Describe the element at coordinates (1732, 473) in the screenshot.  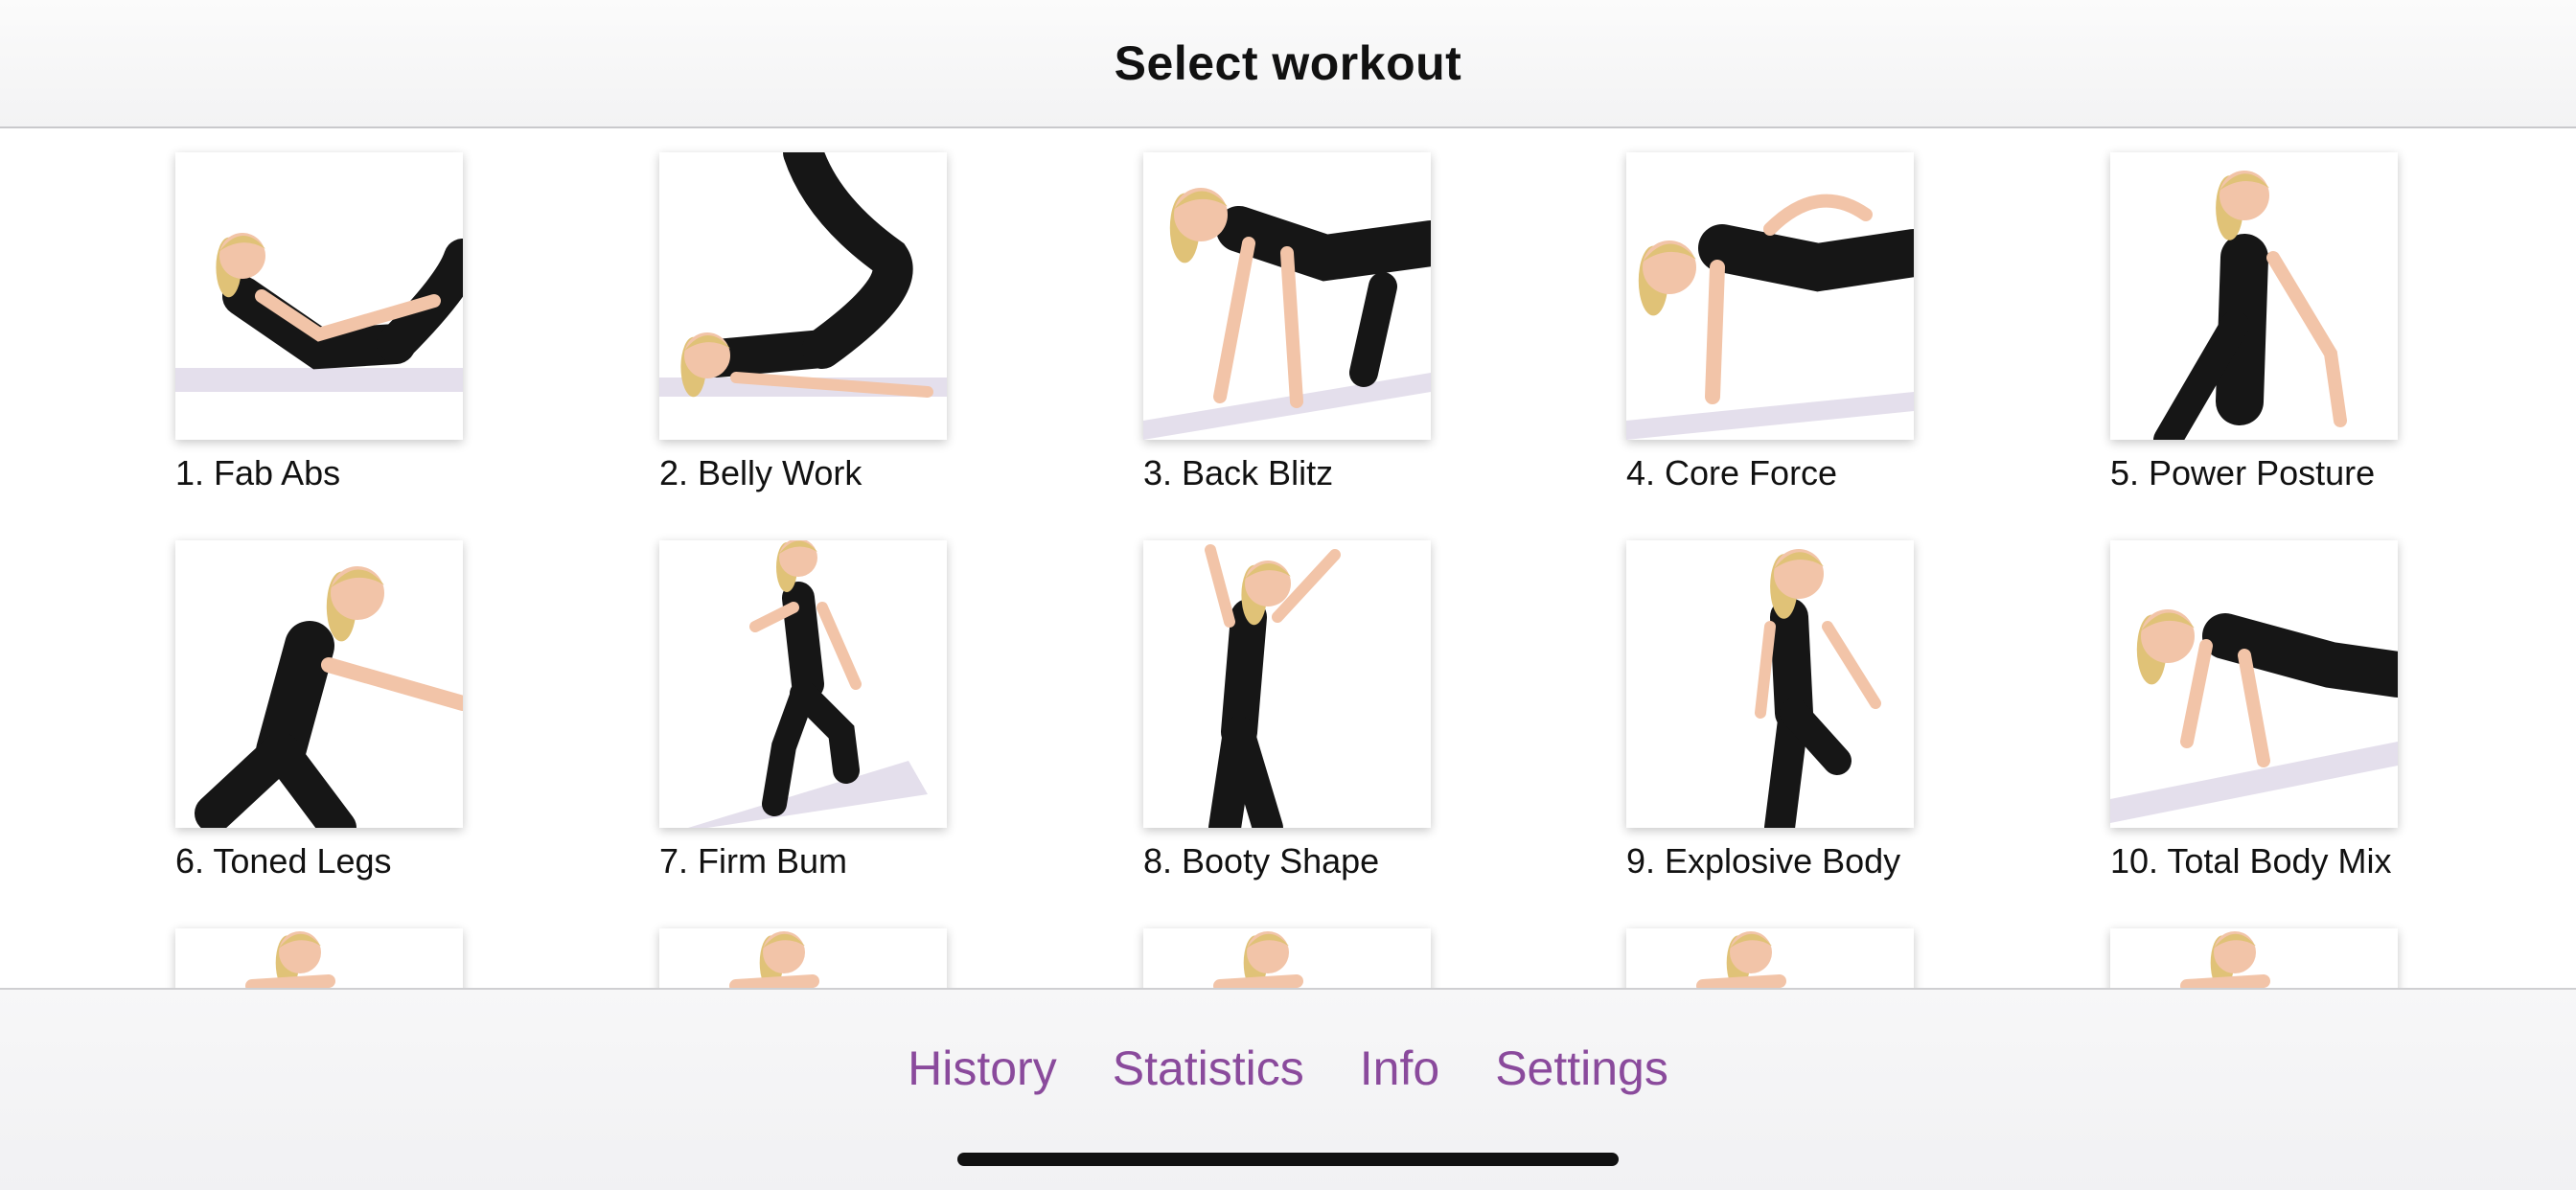
I see `workout-label: 4. Core Force` at that location.